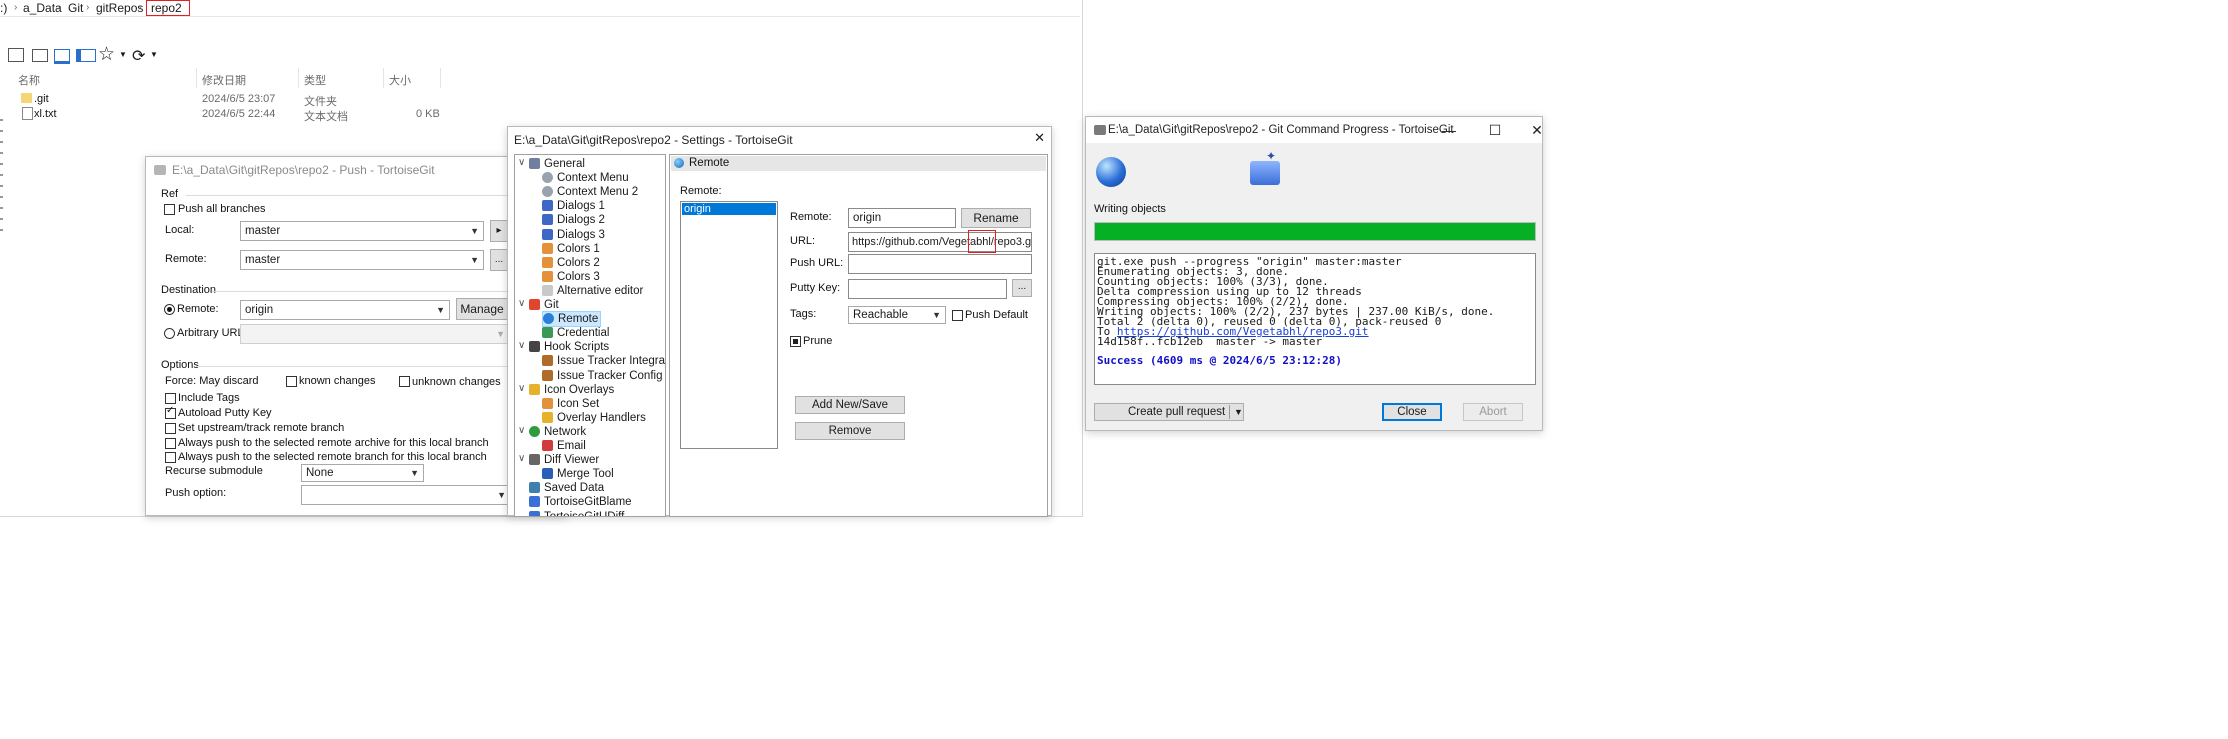 The height and width of the screenshot is (739, 2228). What do you see at coordinates (170, 412) in the screenshot?
I see `autoload-putty-checkbox` at bounding box center [170, 412].